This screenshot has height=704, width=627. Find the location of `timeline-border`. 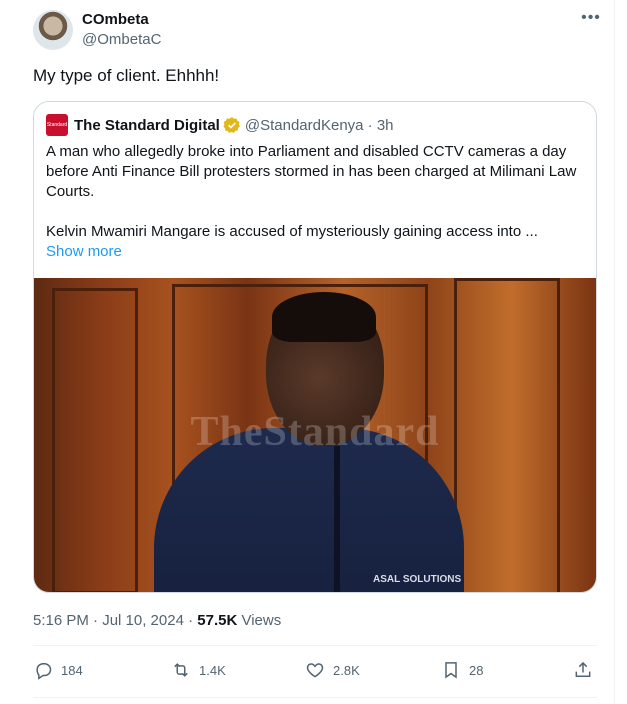

timeline-border is located at coordinates (614, 352).